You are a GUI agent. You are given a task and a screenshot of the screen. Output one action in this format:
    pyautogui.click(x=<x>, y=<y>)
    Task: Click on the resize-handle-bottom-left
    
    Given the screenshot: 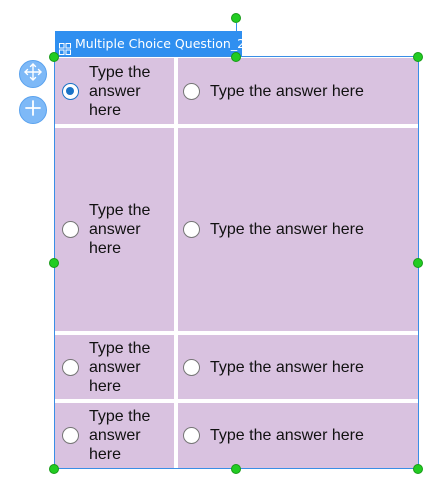 What is the action you would take?
    pyautogui.click(x=54, y=469)
    